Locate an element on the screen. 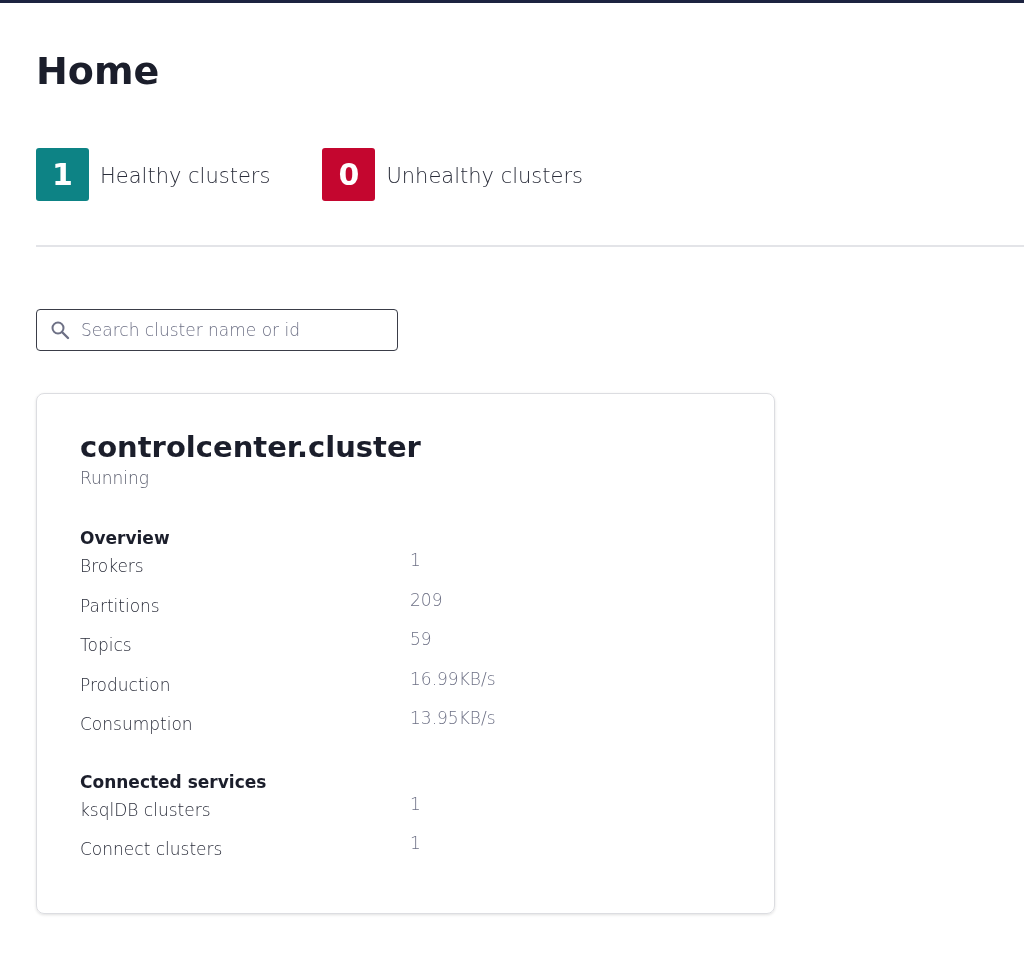 The height and width of the screenshot is (962, 1024). metric-label: Consumption is located at coordinates (137, 723).